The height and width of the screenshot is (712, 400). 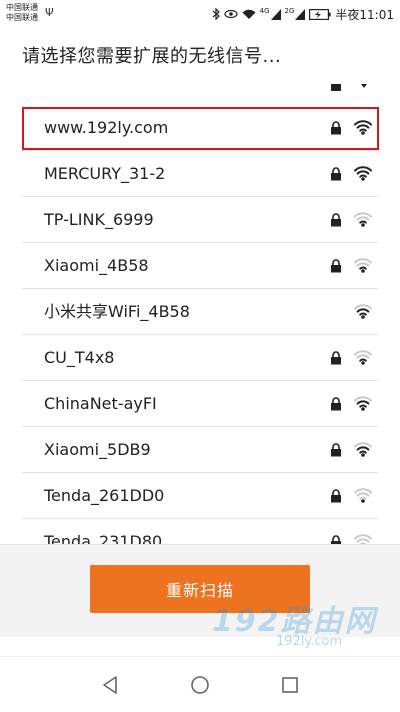 I want to click on wifi-ssid-label: ChinaNet-ayFI, so click(x=100, y=403).